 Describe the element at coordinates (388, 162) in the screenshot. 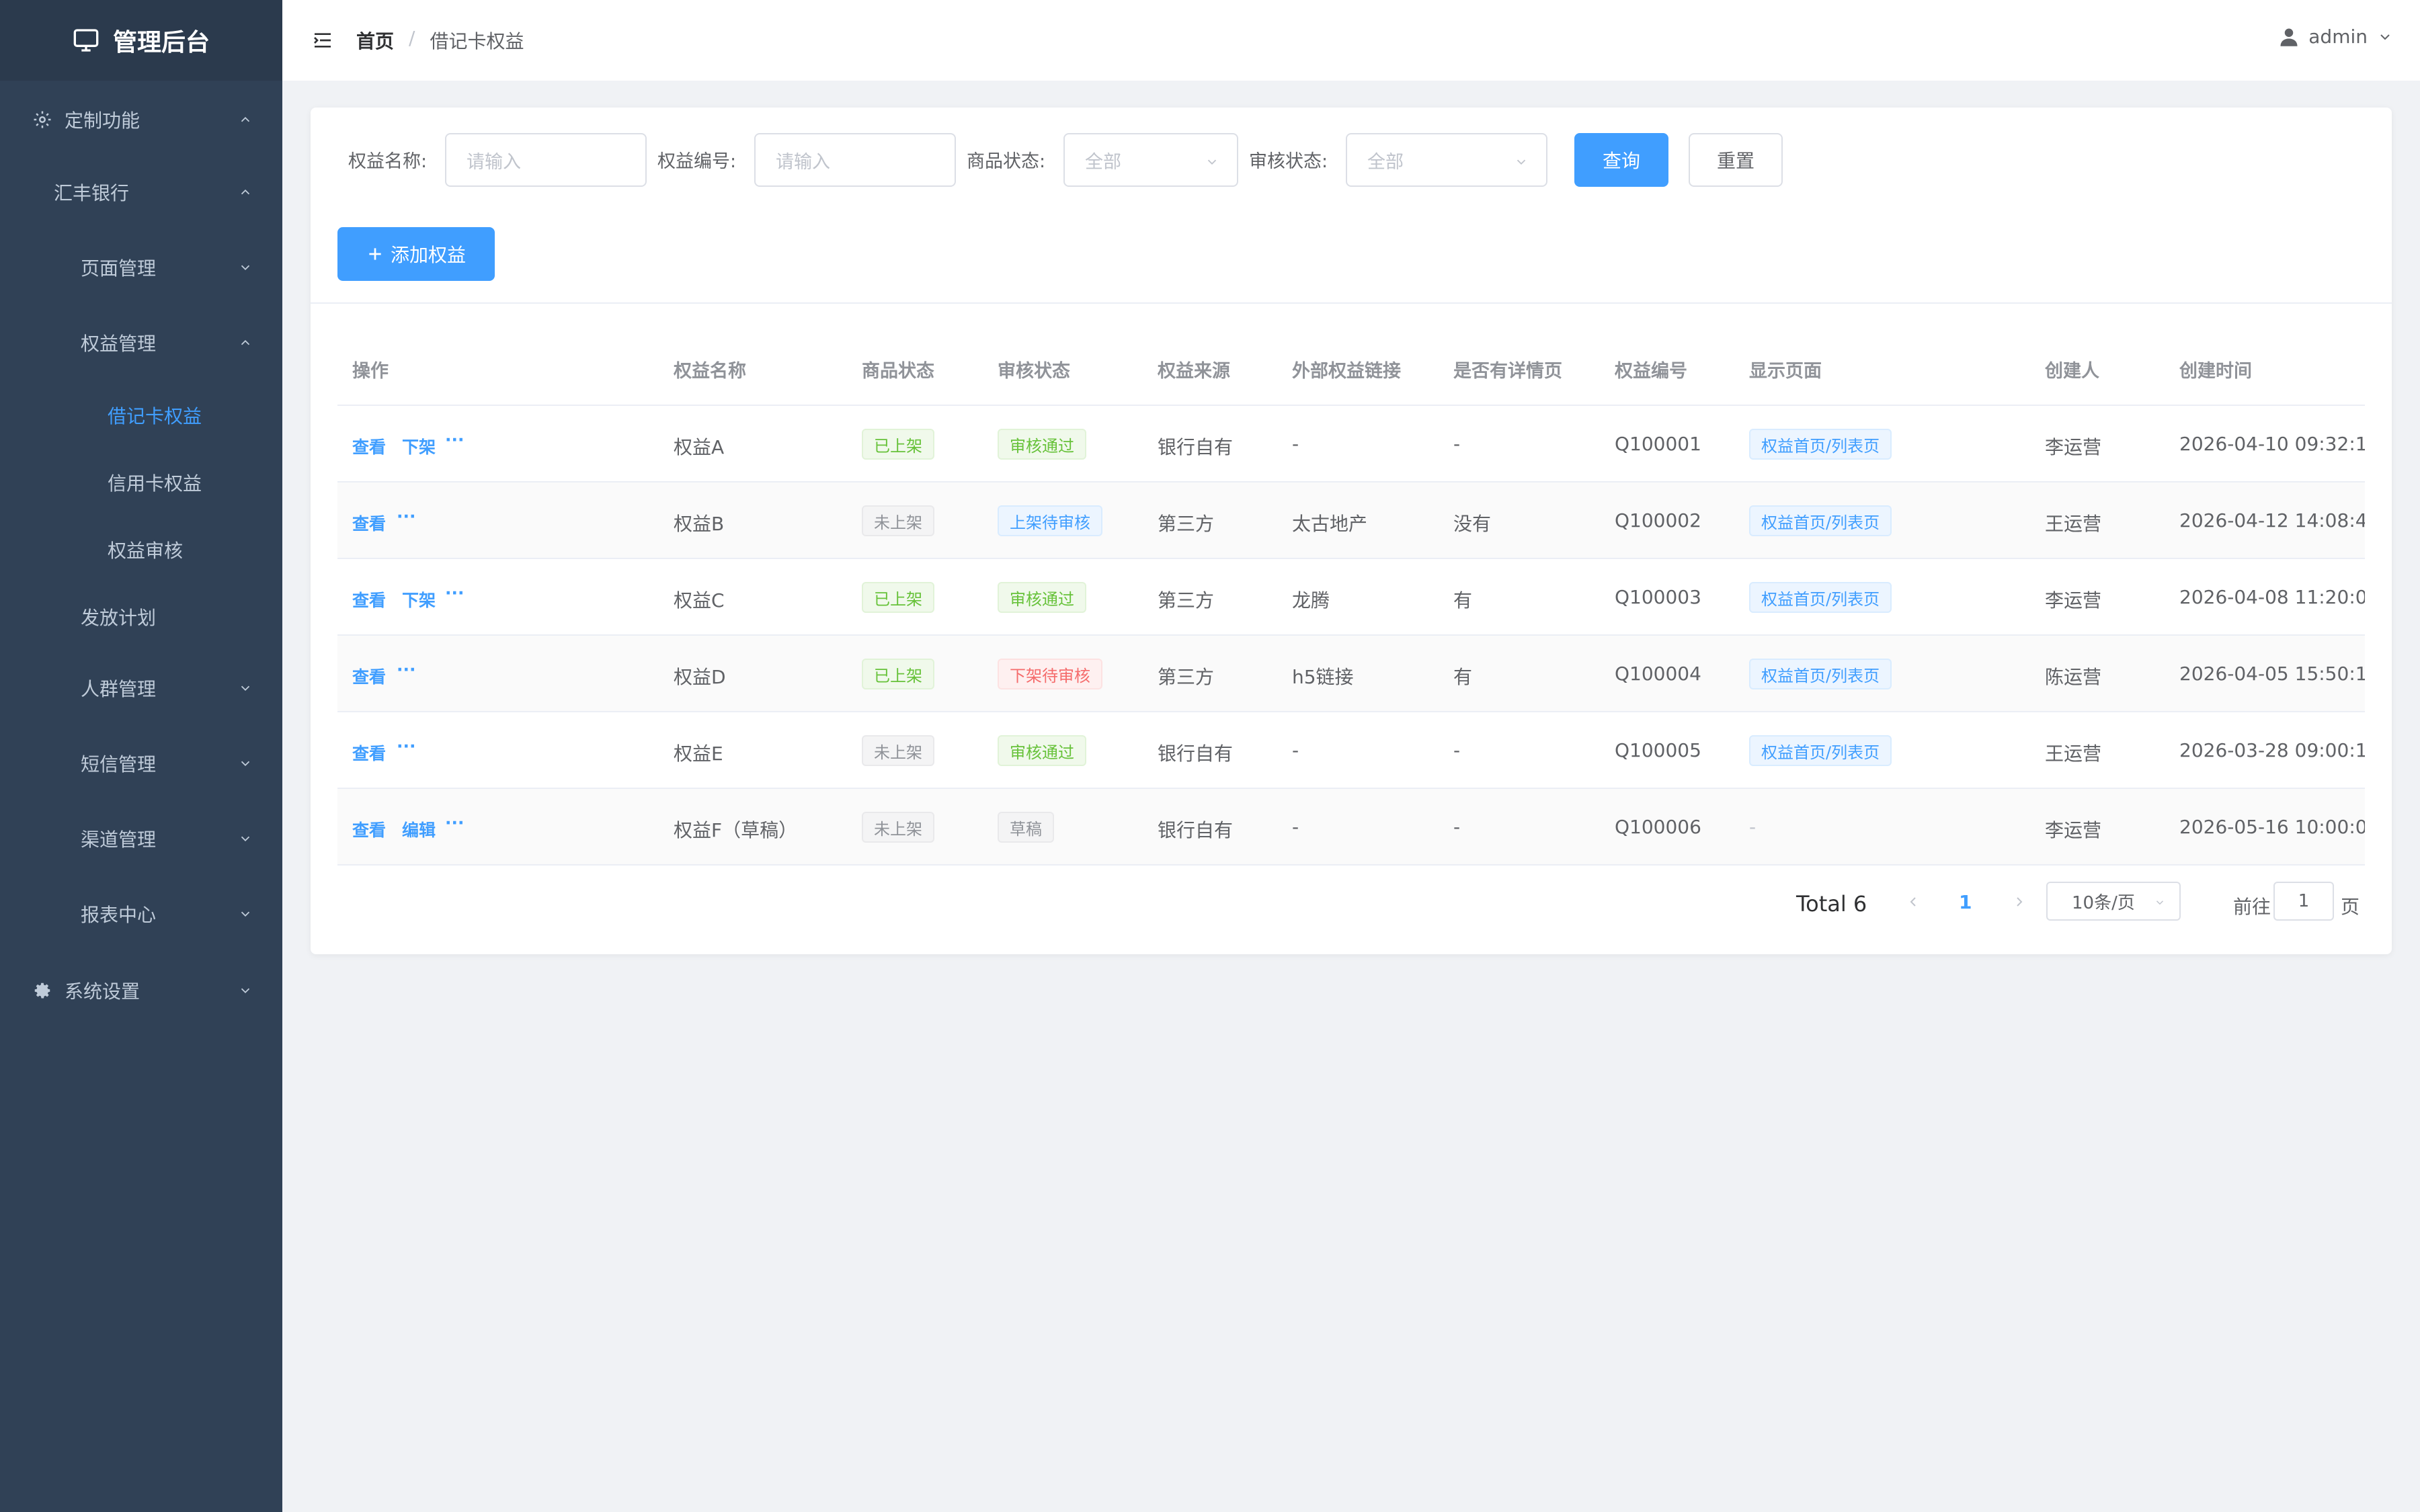

I see `filter-name-label: 权益名称:` at that location.